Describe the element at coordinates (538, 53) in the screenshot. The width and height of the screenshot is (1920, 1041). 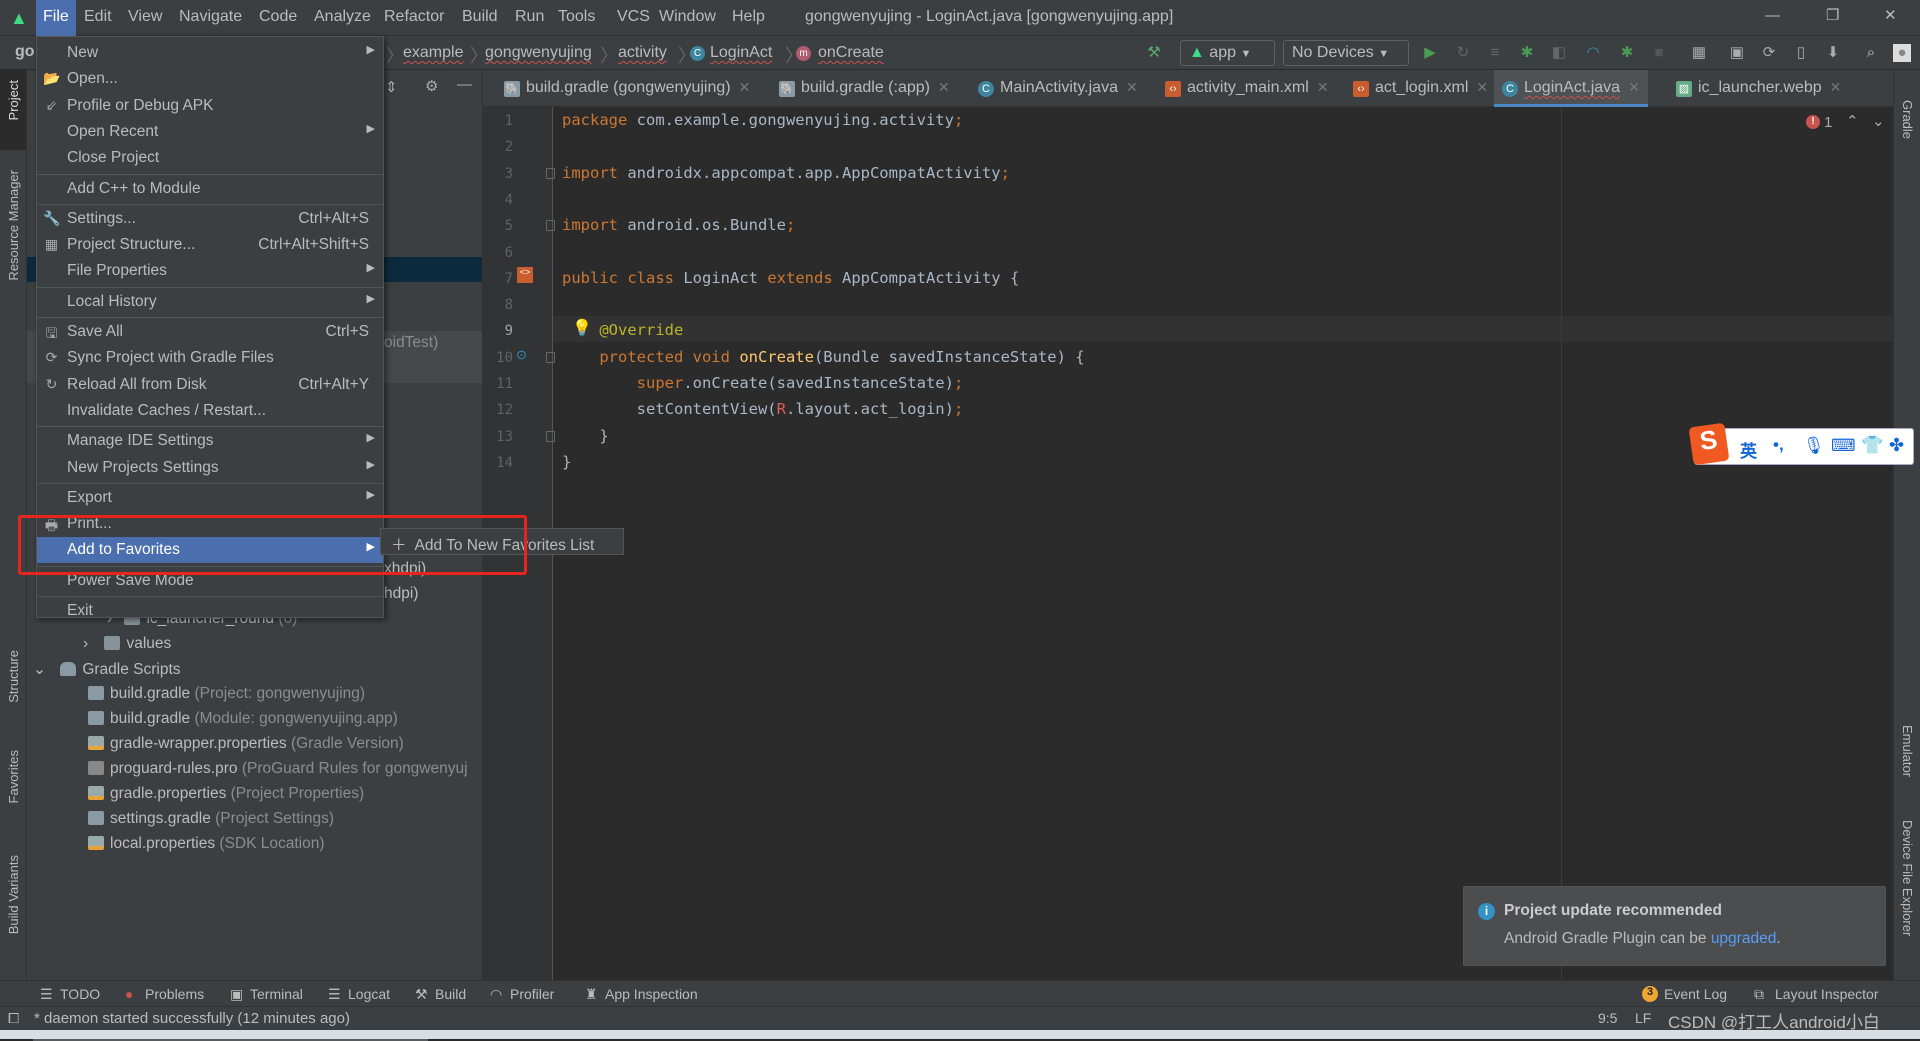
I see `breadcrumb-gongwenyujing: gongwenyujing` at that location.